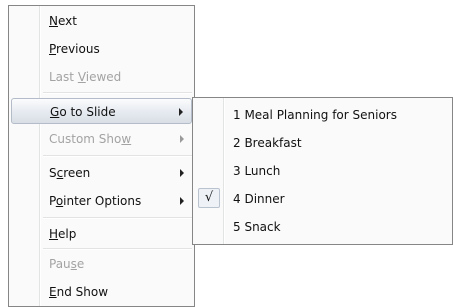 This screenshot has height=307, width=453. Describe the element at coordinates (63, 21) in the screenshot. I see `menu-item-label: Next` at that location.